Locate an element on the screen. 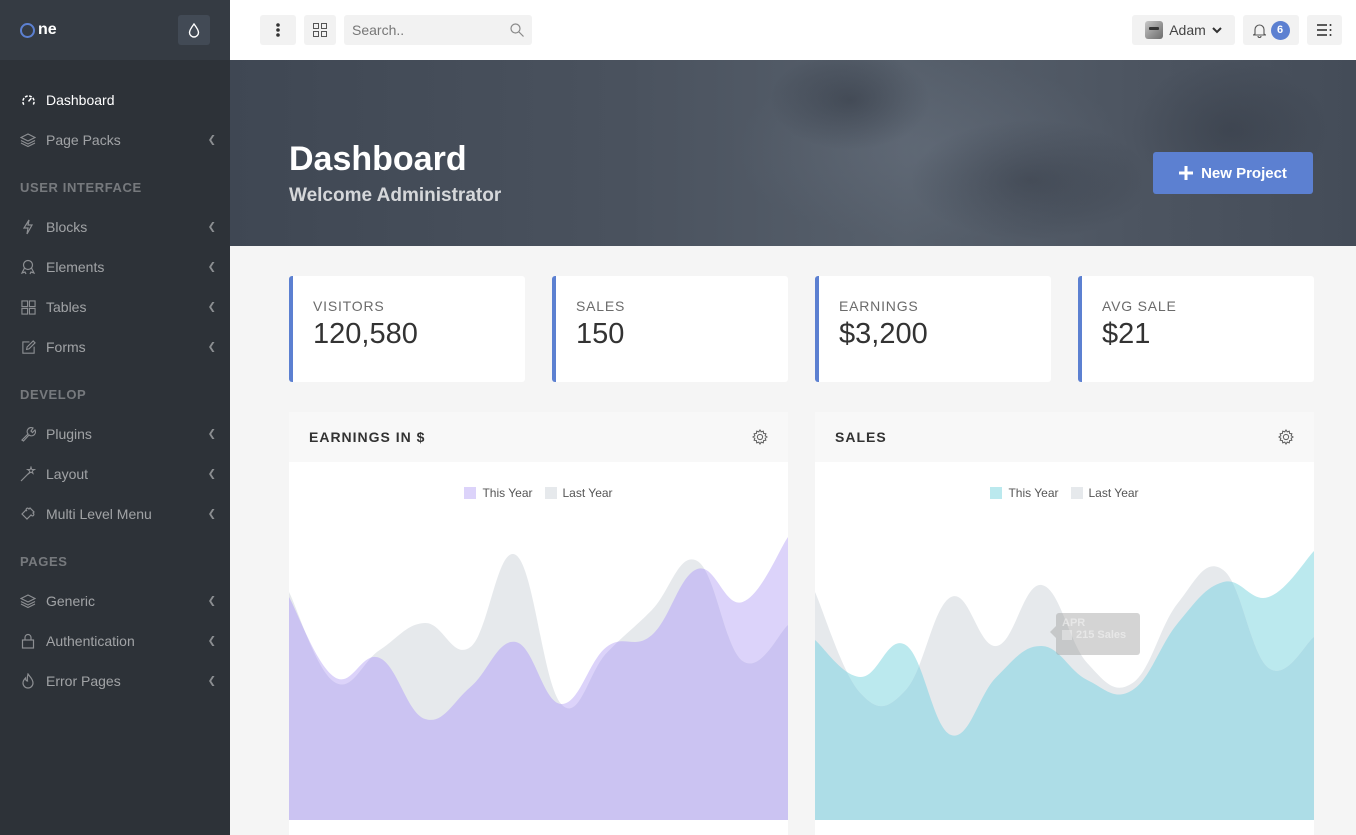 The width and height of the screenshot is (1356, 835). user-menu-button: Adam is located at coordinates (1183, 30).